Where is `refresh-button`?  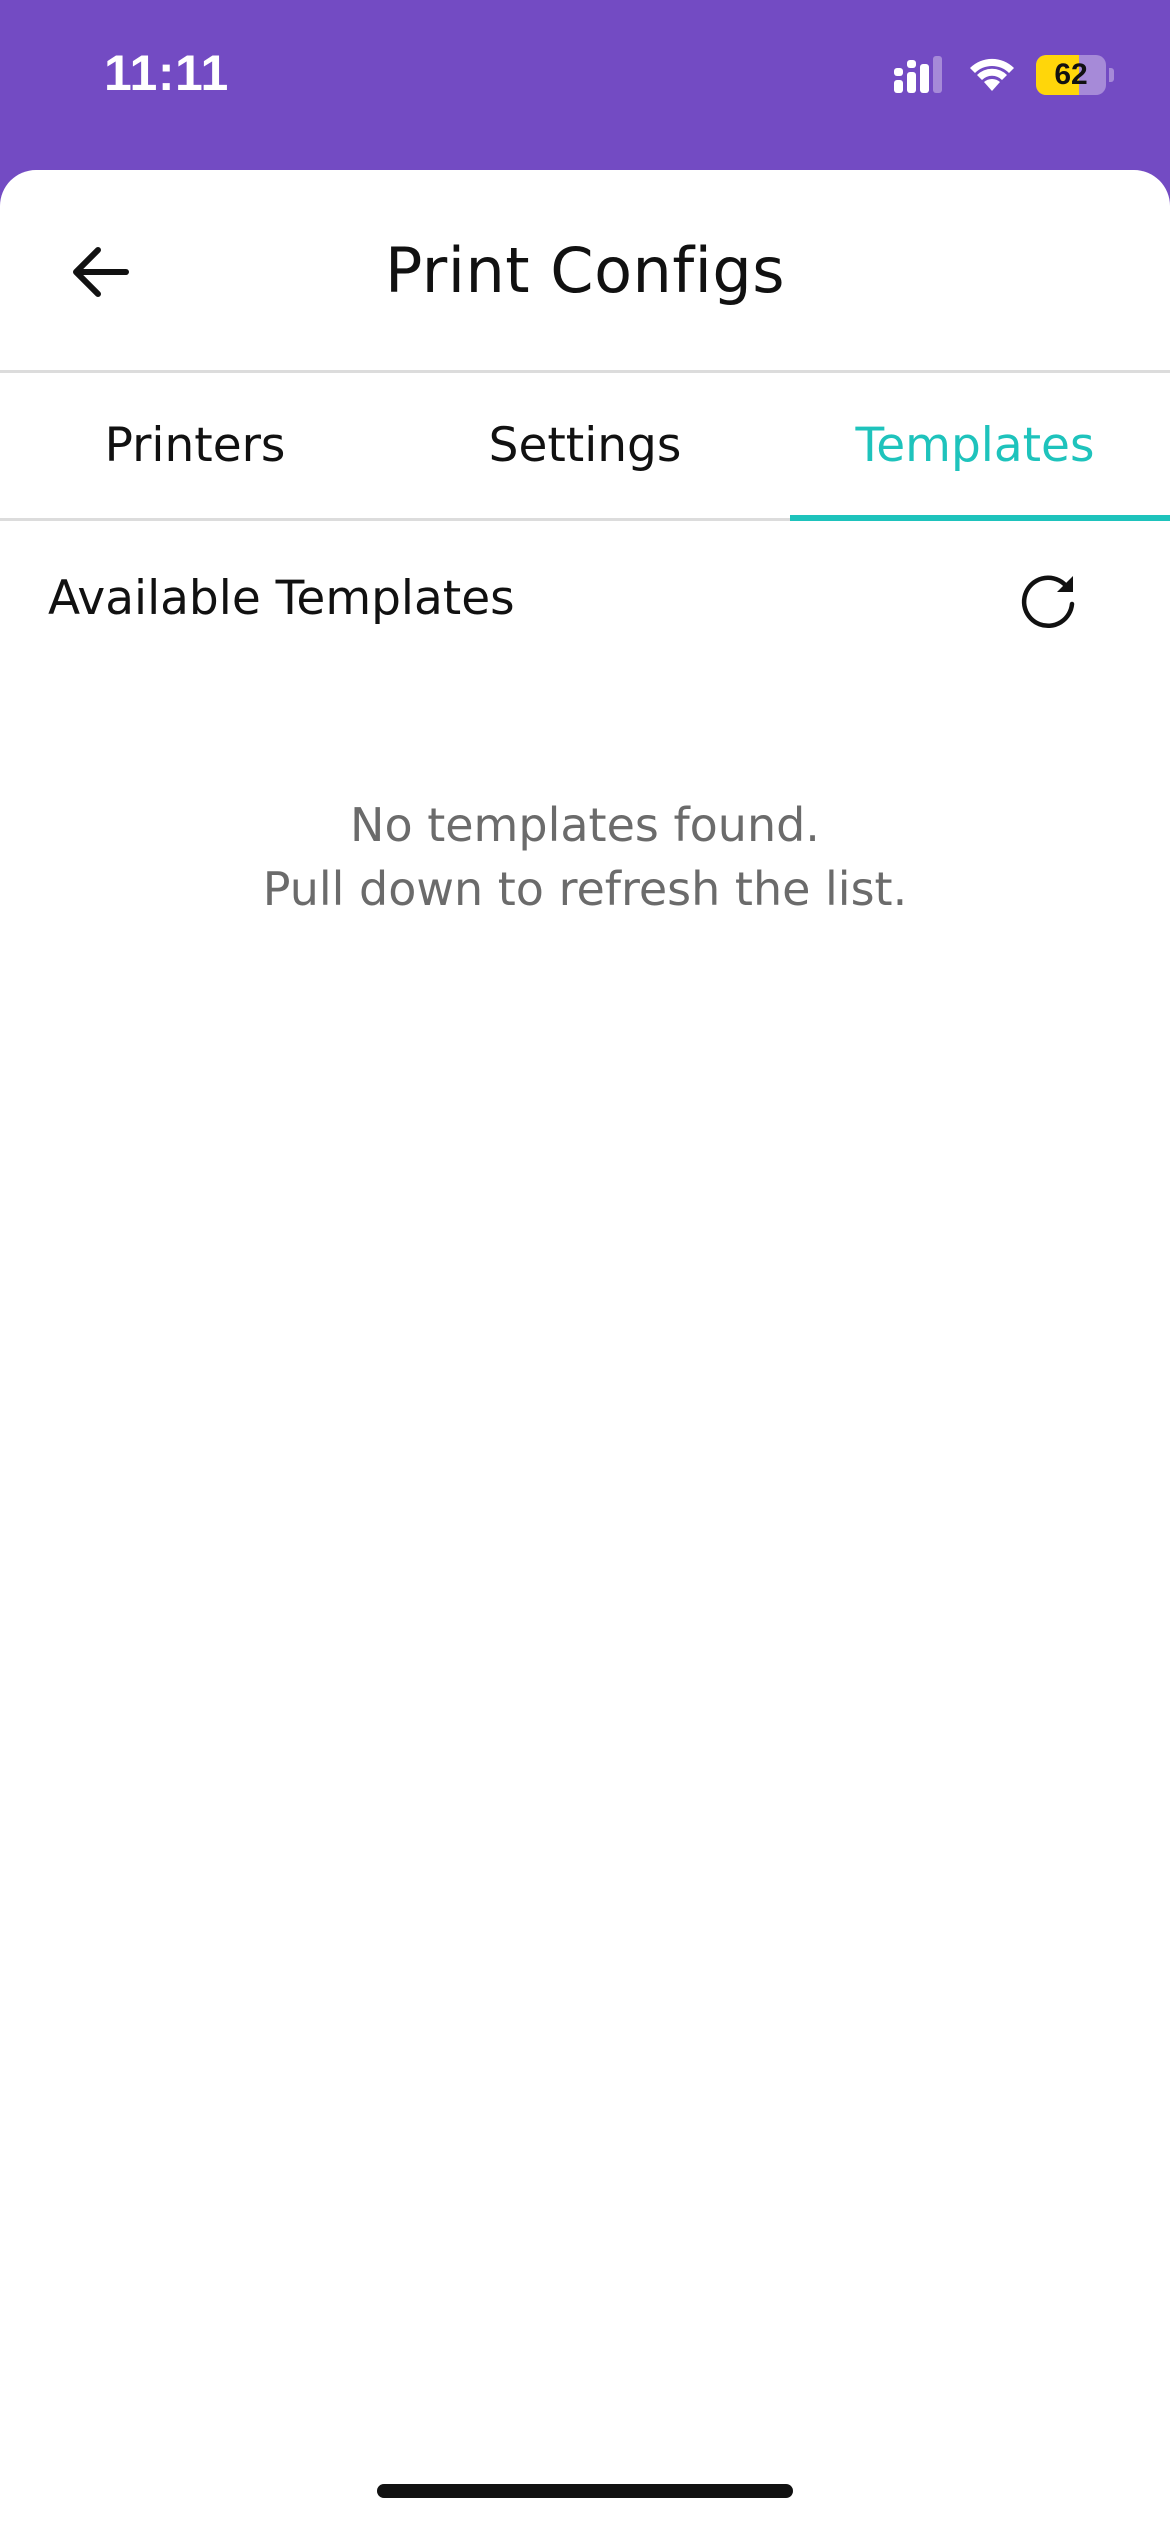
refresh-button is located at coordinates (1048, 601).